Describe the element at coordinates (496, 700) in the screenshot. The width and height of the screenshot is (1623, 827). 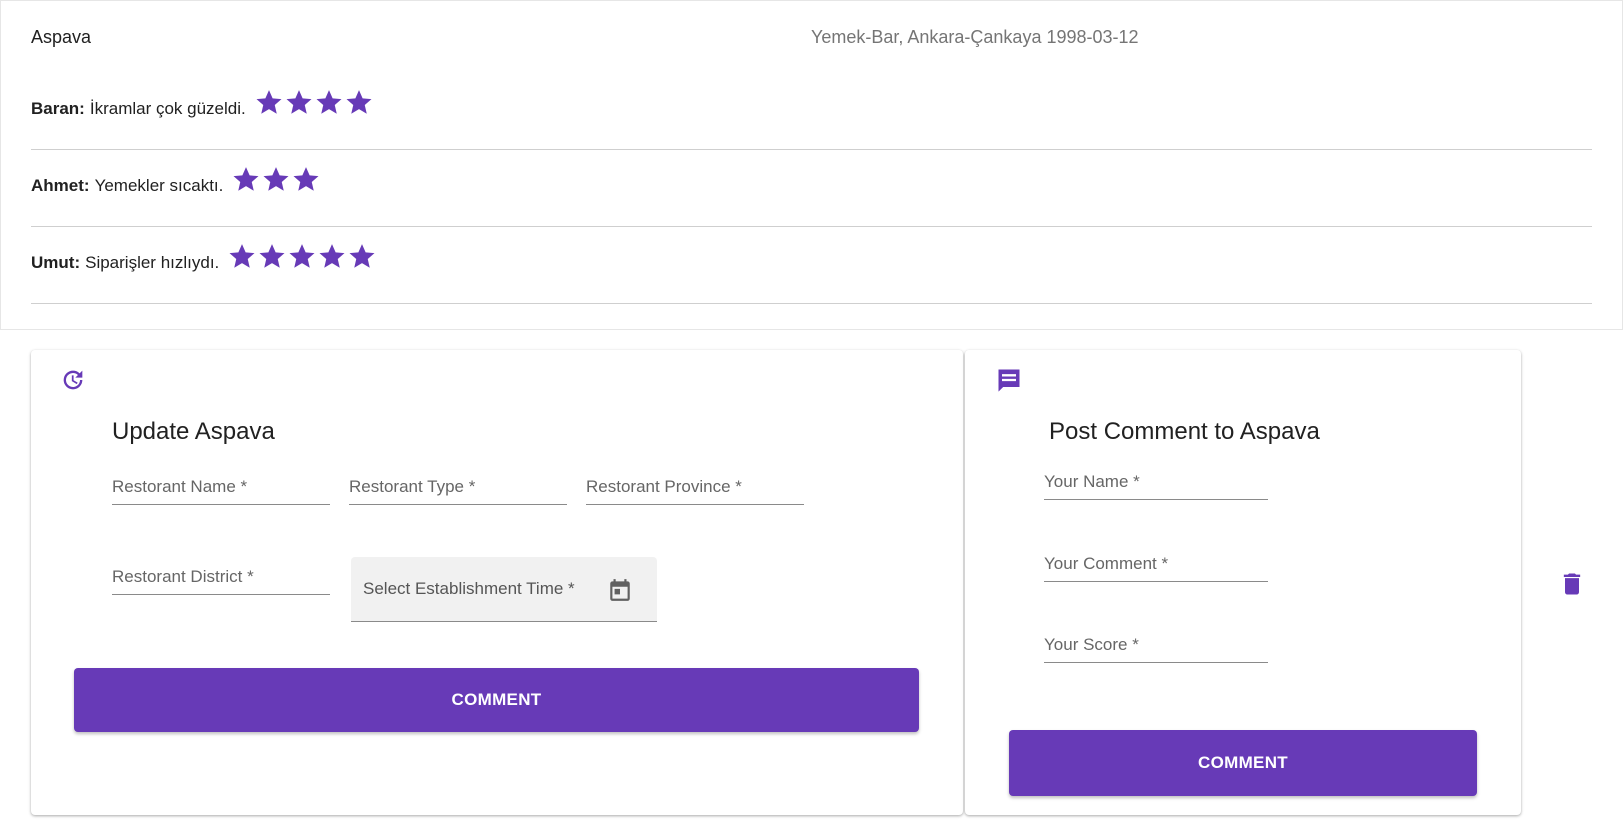
I see `update-submit-button: COMMENT` at that location.